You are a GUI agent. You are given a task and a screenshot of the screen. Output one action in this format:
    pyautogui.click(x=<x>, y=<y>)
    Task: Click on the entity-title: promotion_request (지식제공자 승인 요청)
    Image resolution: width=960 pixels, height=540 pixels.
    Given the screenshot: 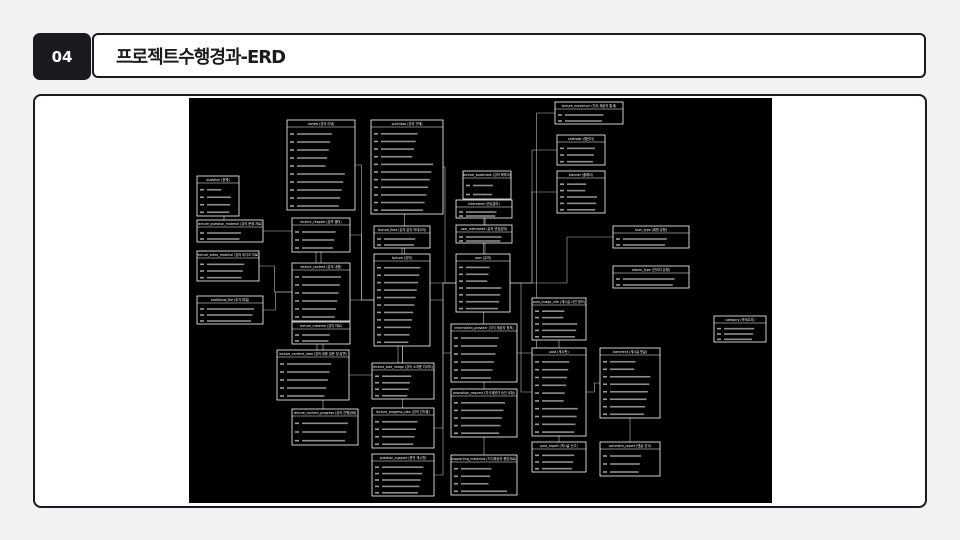 What is the action you would take?
    pyautogui.click(x=484, y=392)
    